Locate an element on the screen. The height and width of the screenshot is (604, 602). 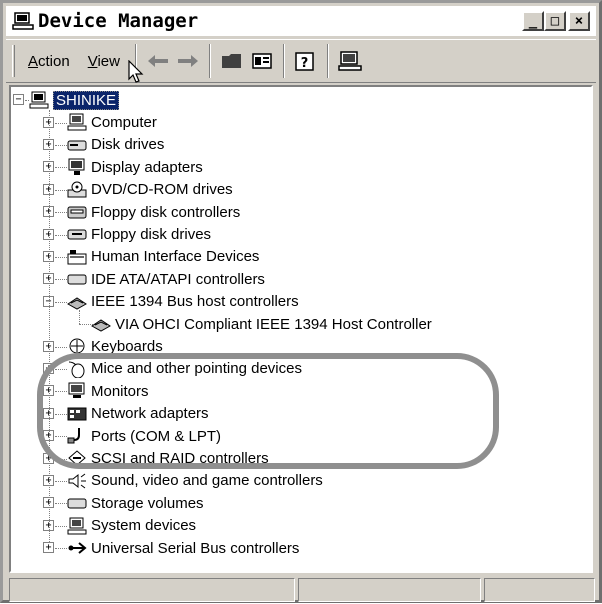
display-adapter-icon is located at coordinates (76, 167).